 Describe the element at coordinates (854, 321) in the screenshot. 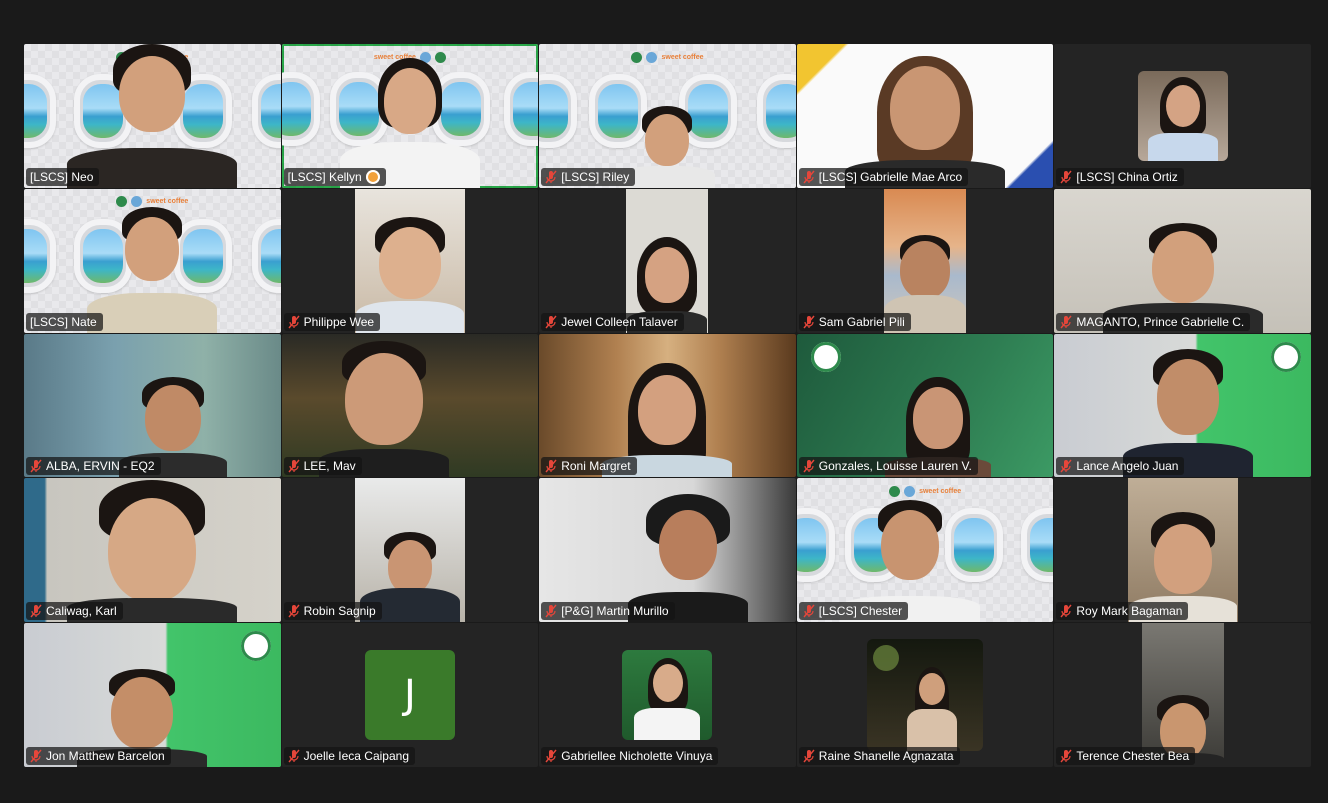

I see `participant-name-label: Sam Gabriel Pili` at that location.